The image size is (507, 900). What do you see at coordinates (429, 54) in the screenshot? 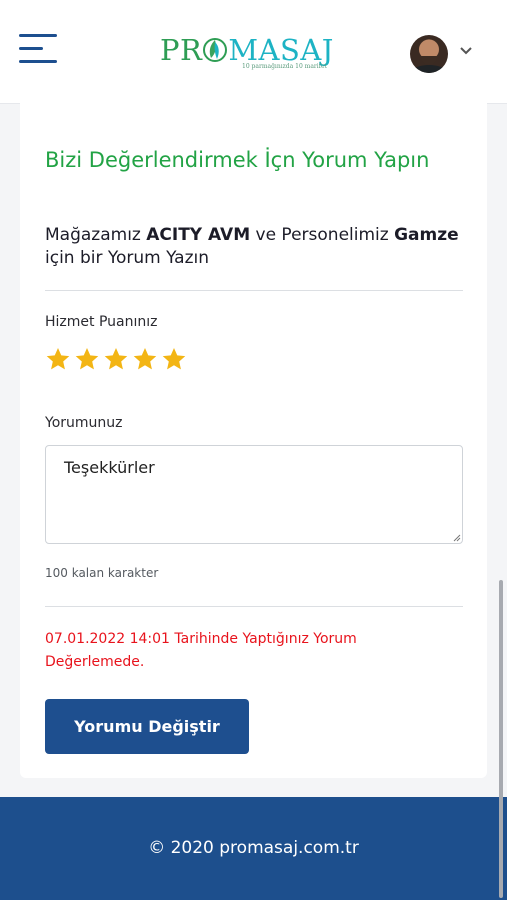
I see `user-avatar` at bounding box center [429, 54].